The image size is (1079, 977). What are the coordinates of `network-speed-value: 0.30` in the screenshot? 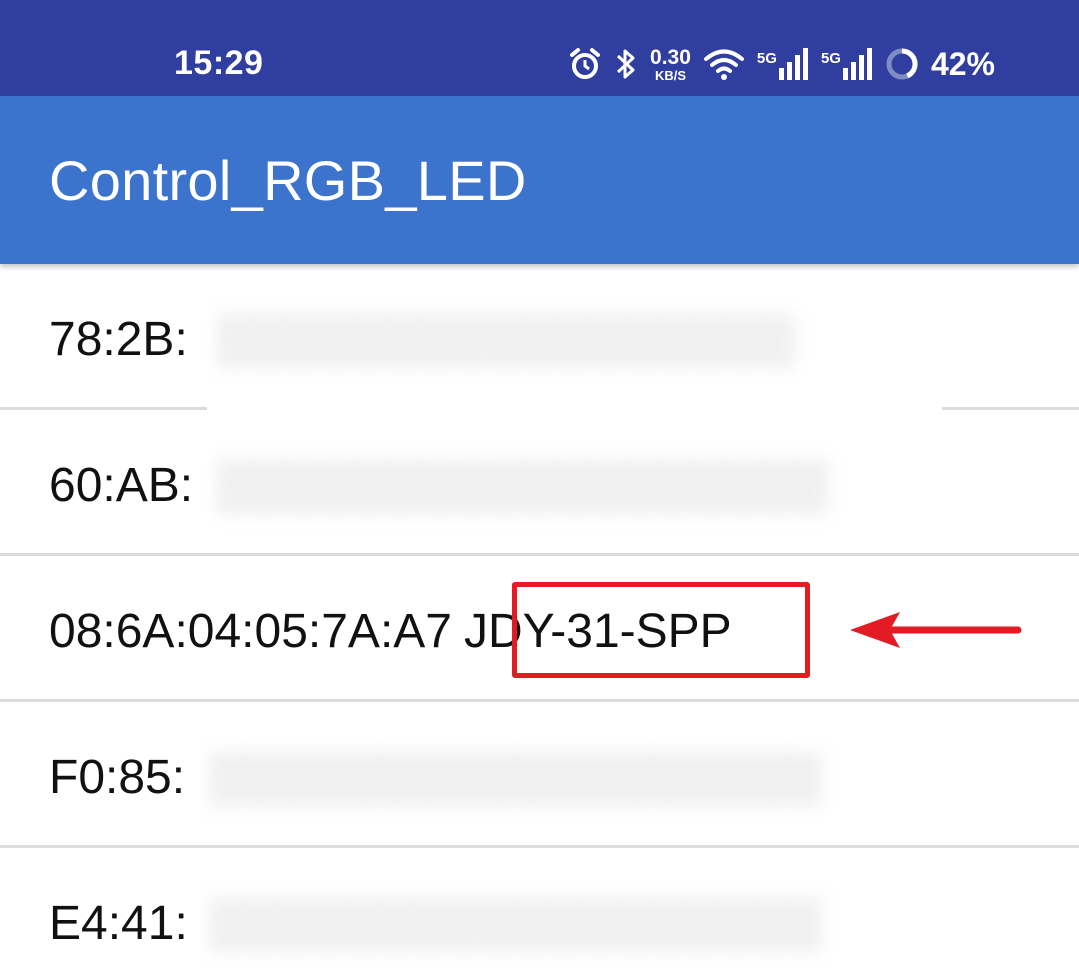 It's located at (670, 57).